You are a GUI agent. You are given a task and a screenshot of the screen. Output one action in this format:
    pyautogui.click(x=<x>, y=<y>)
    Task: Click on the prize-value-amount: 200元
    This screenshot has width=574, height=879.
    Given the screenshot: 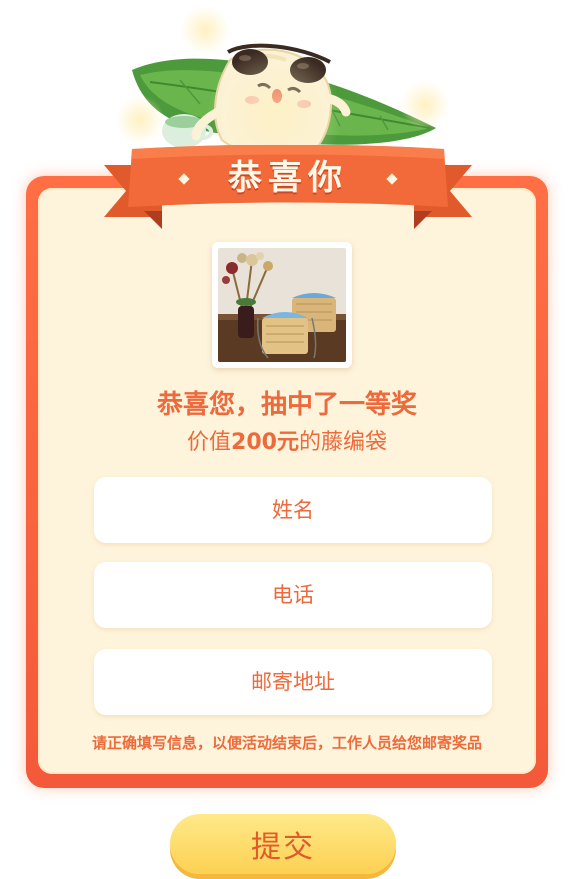 What is the action you would take?
    pyautogui.click(x=265, y=442)
    